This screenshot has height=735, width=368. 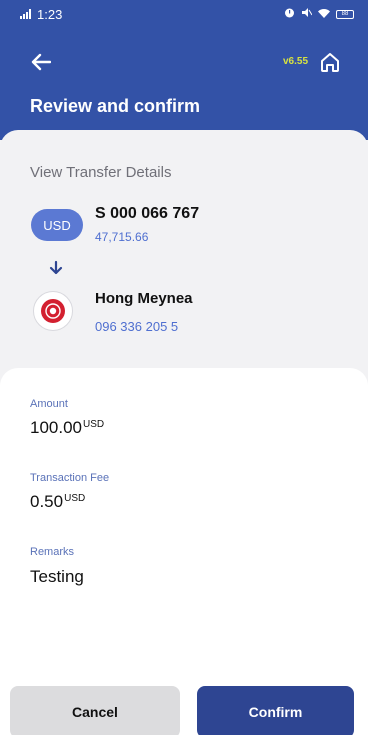 What do you see at coordinates (184, 14) in the screenshot?
I see `status-bar: 1:23 88` at bounding box center [184, 14].